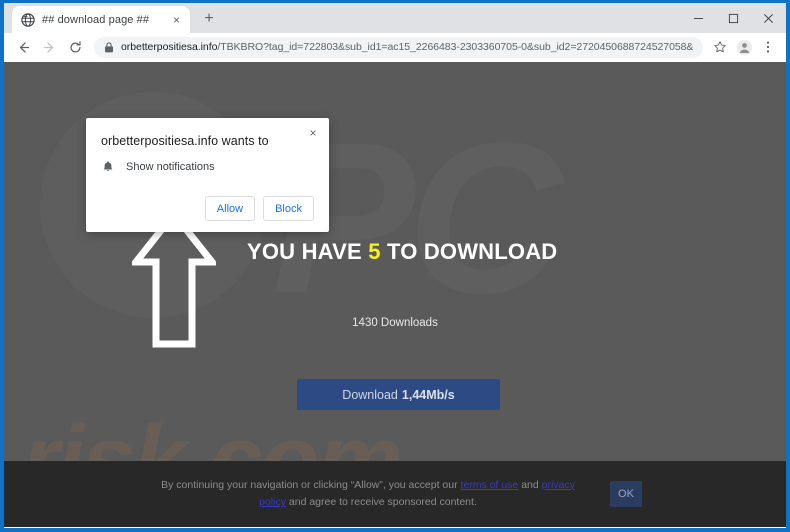 The width and height of the screenshot is (790, 532). I want to click on bell-icon, so click(108, 167).